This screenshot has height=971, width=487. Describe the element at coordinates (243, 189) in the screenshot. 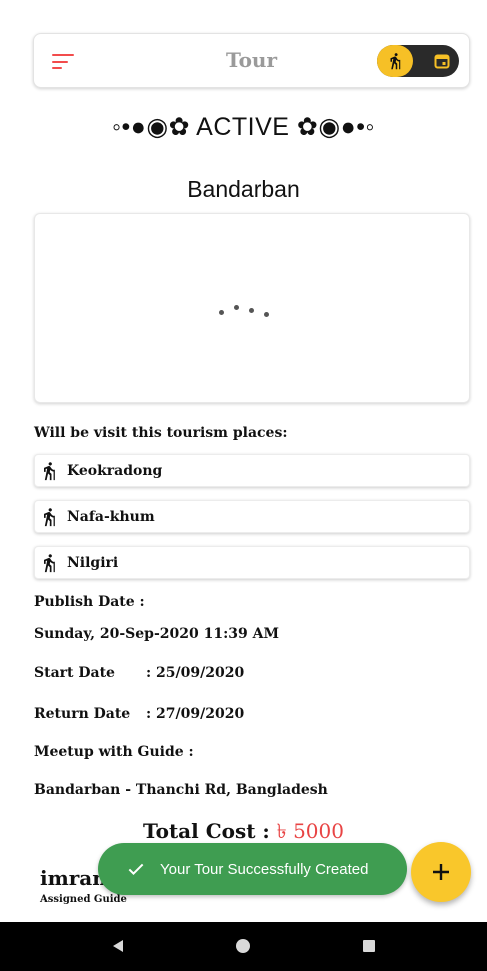

I see `tour-location: Bandarban` at that location.